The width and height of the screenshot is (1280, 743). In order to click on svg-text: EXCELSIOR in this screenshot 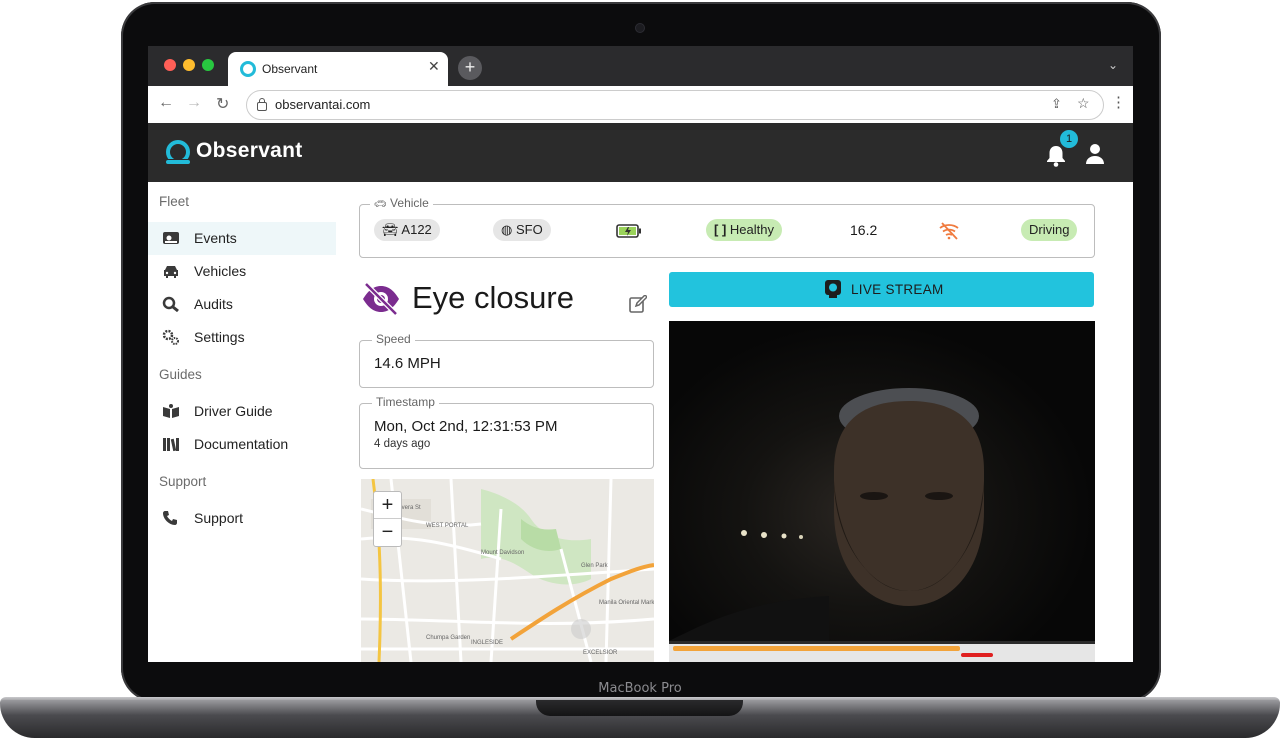, I will do `click(600, 653)`.